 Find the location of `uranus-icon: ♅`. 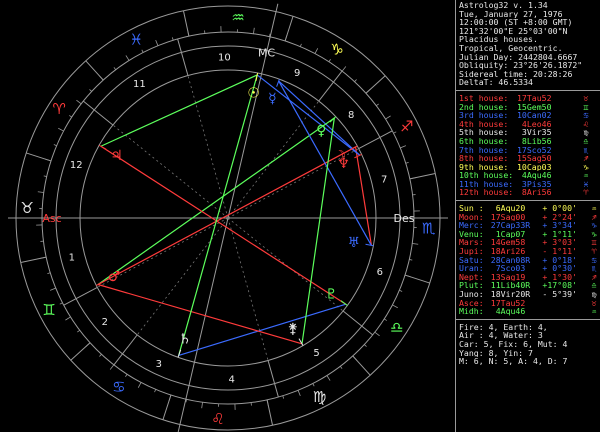

uranus-icon: ♅ is located at coordinates (353, 243).